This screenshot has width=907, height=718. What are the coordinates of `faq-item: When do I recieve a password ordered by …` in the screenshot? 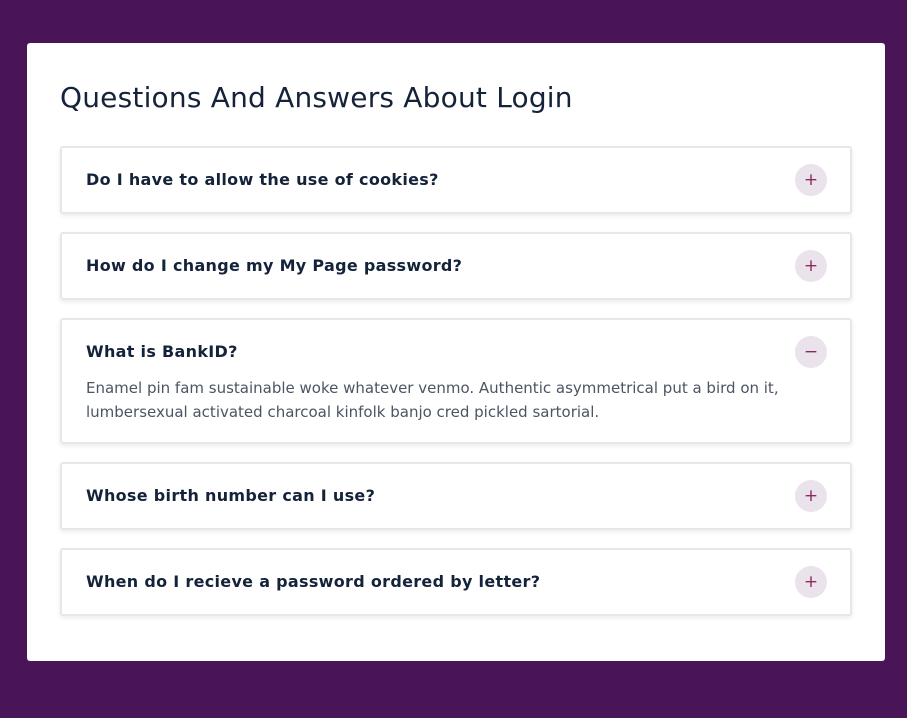 It's located at (456, 582).